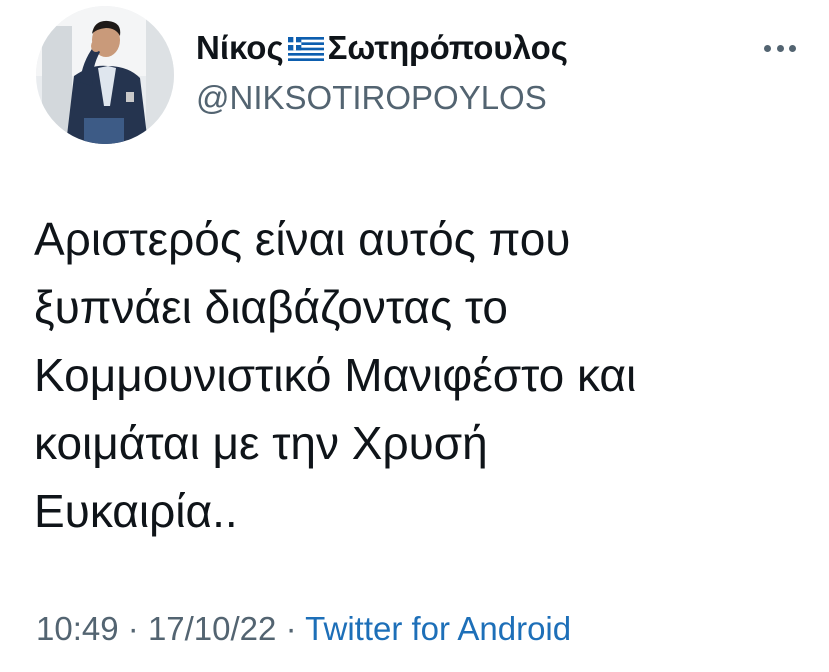  I want to click on tweet-metadata: 10:49 · 17/10/22 · Twitter for Android, so click(303, 629).